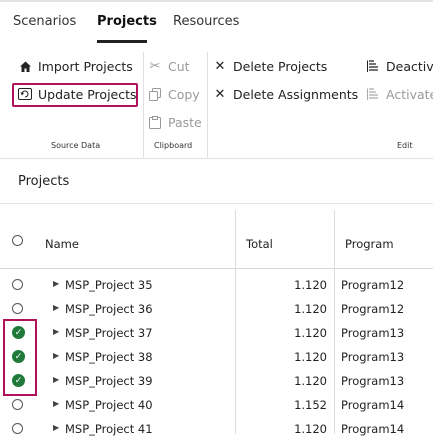  Describe the element at coordinates (17, 240) in the screenshot. I see `select-all-radio` at that location.